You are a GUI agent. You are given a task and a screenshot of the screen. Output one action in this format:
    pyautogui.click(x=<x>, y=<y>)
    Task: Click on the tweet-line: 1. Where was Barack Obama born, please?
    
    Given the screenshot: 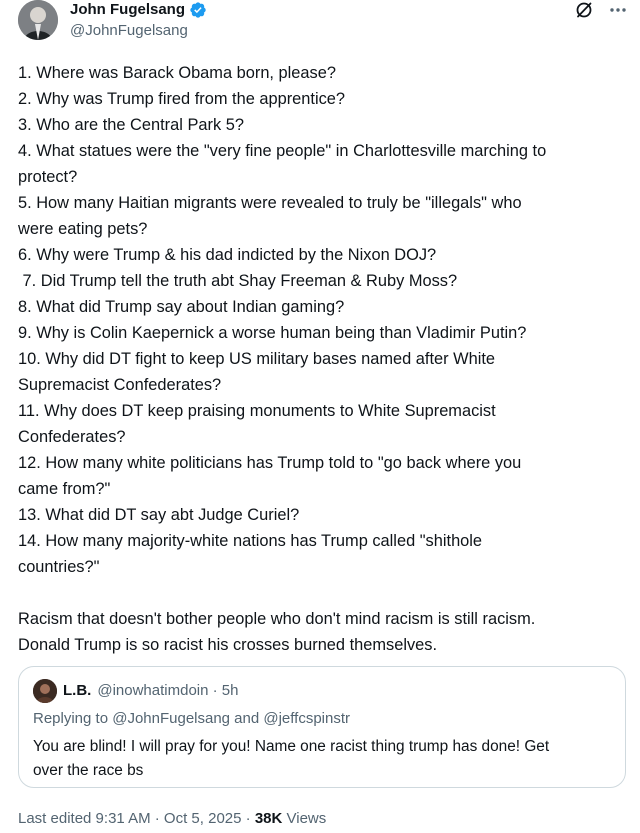 What is the action you would take?
    pyautogui.click(x=177, y=73)
    